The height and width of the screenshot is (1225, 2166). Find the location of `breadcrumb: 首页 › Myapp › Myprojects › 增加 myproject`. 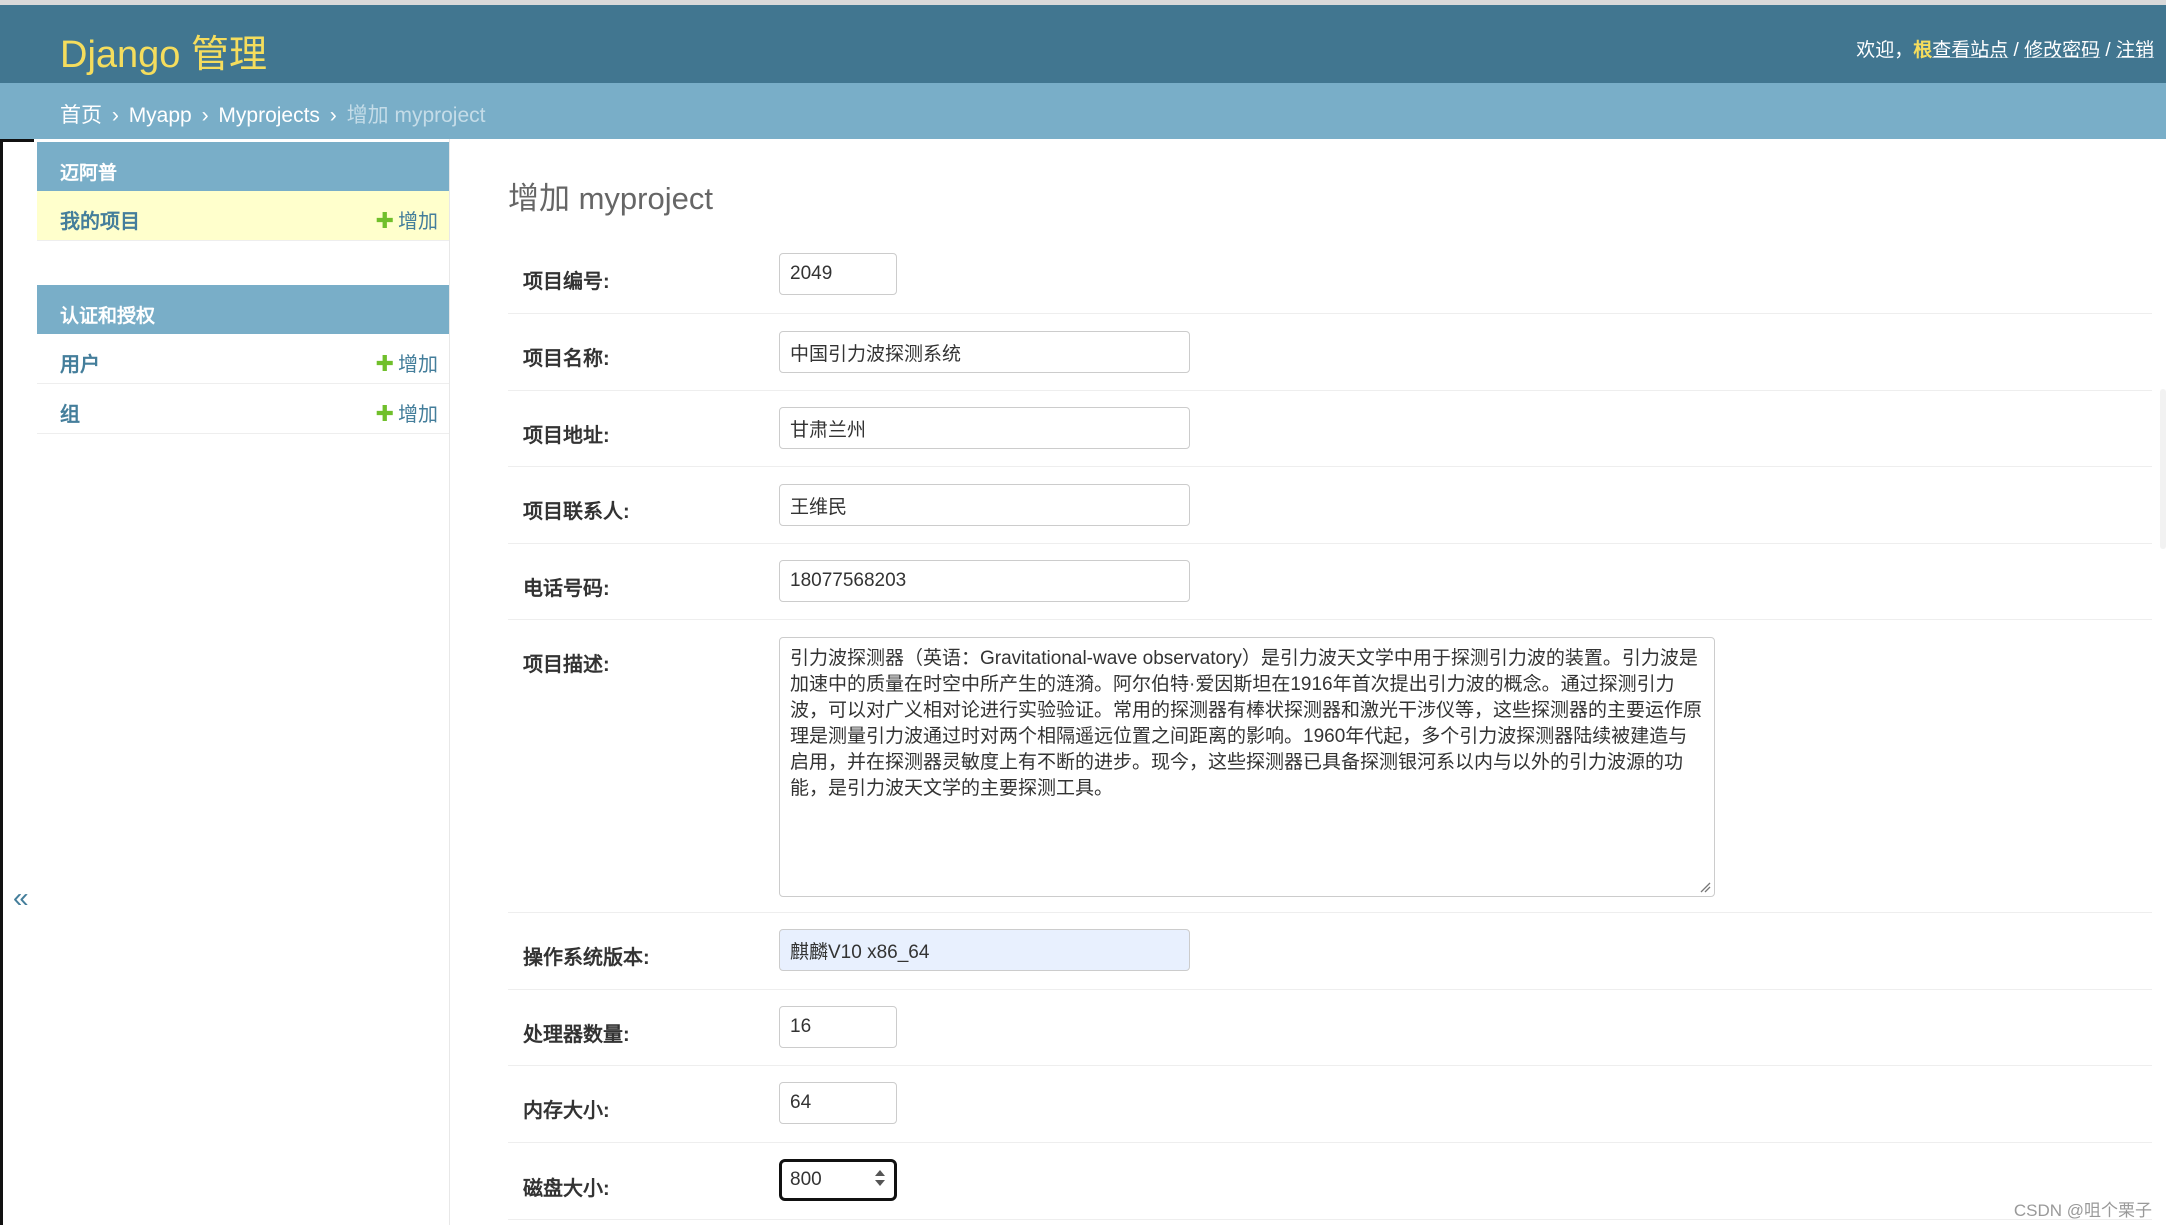

breadcrumb: 首页 › Myapp › Myprojects › 增加 myproject is located at coordinates (1083, 111).